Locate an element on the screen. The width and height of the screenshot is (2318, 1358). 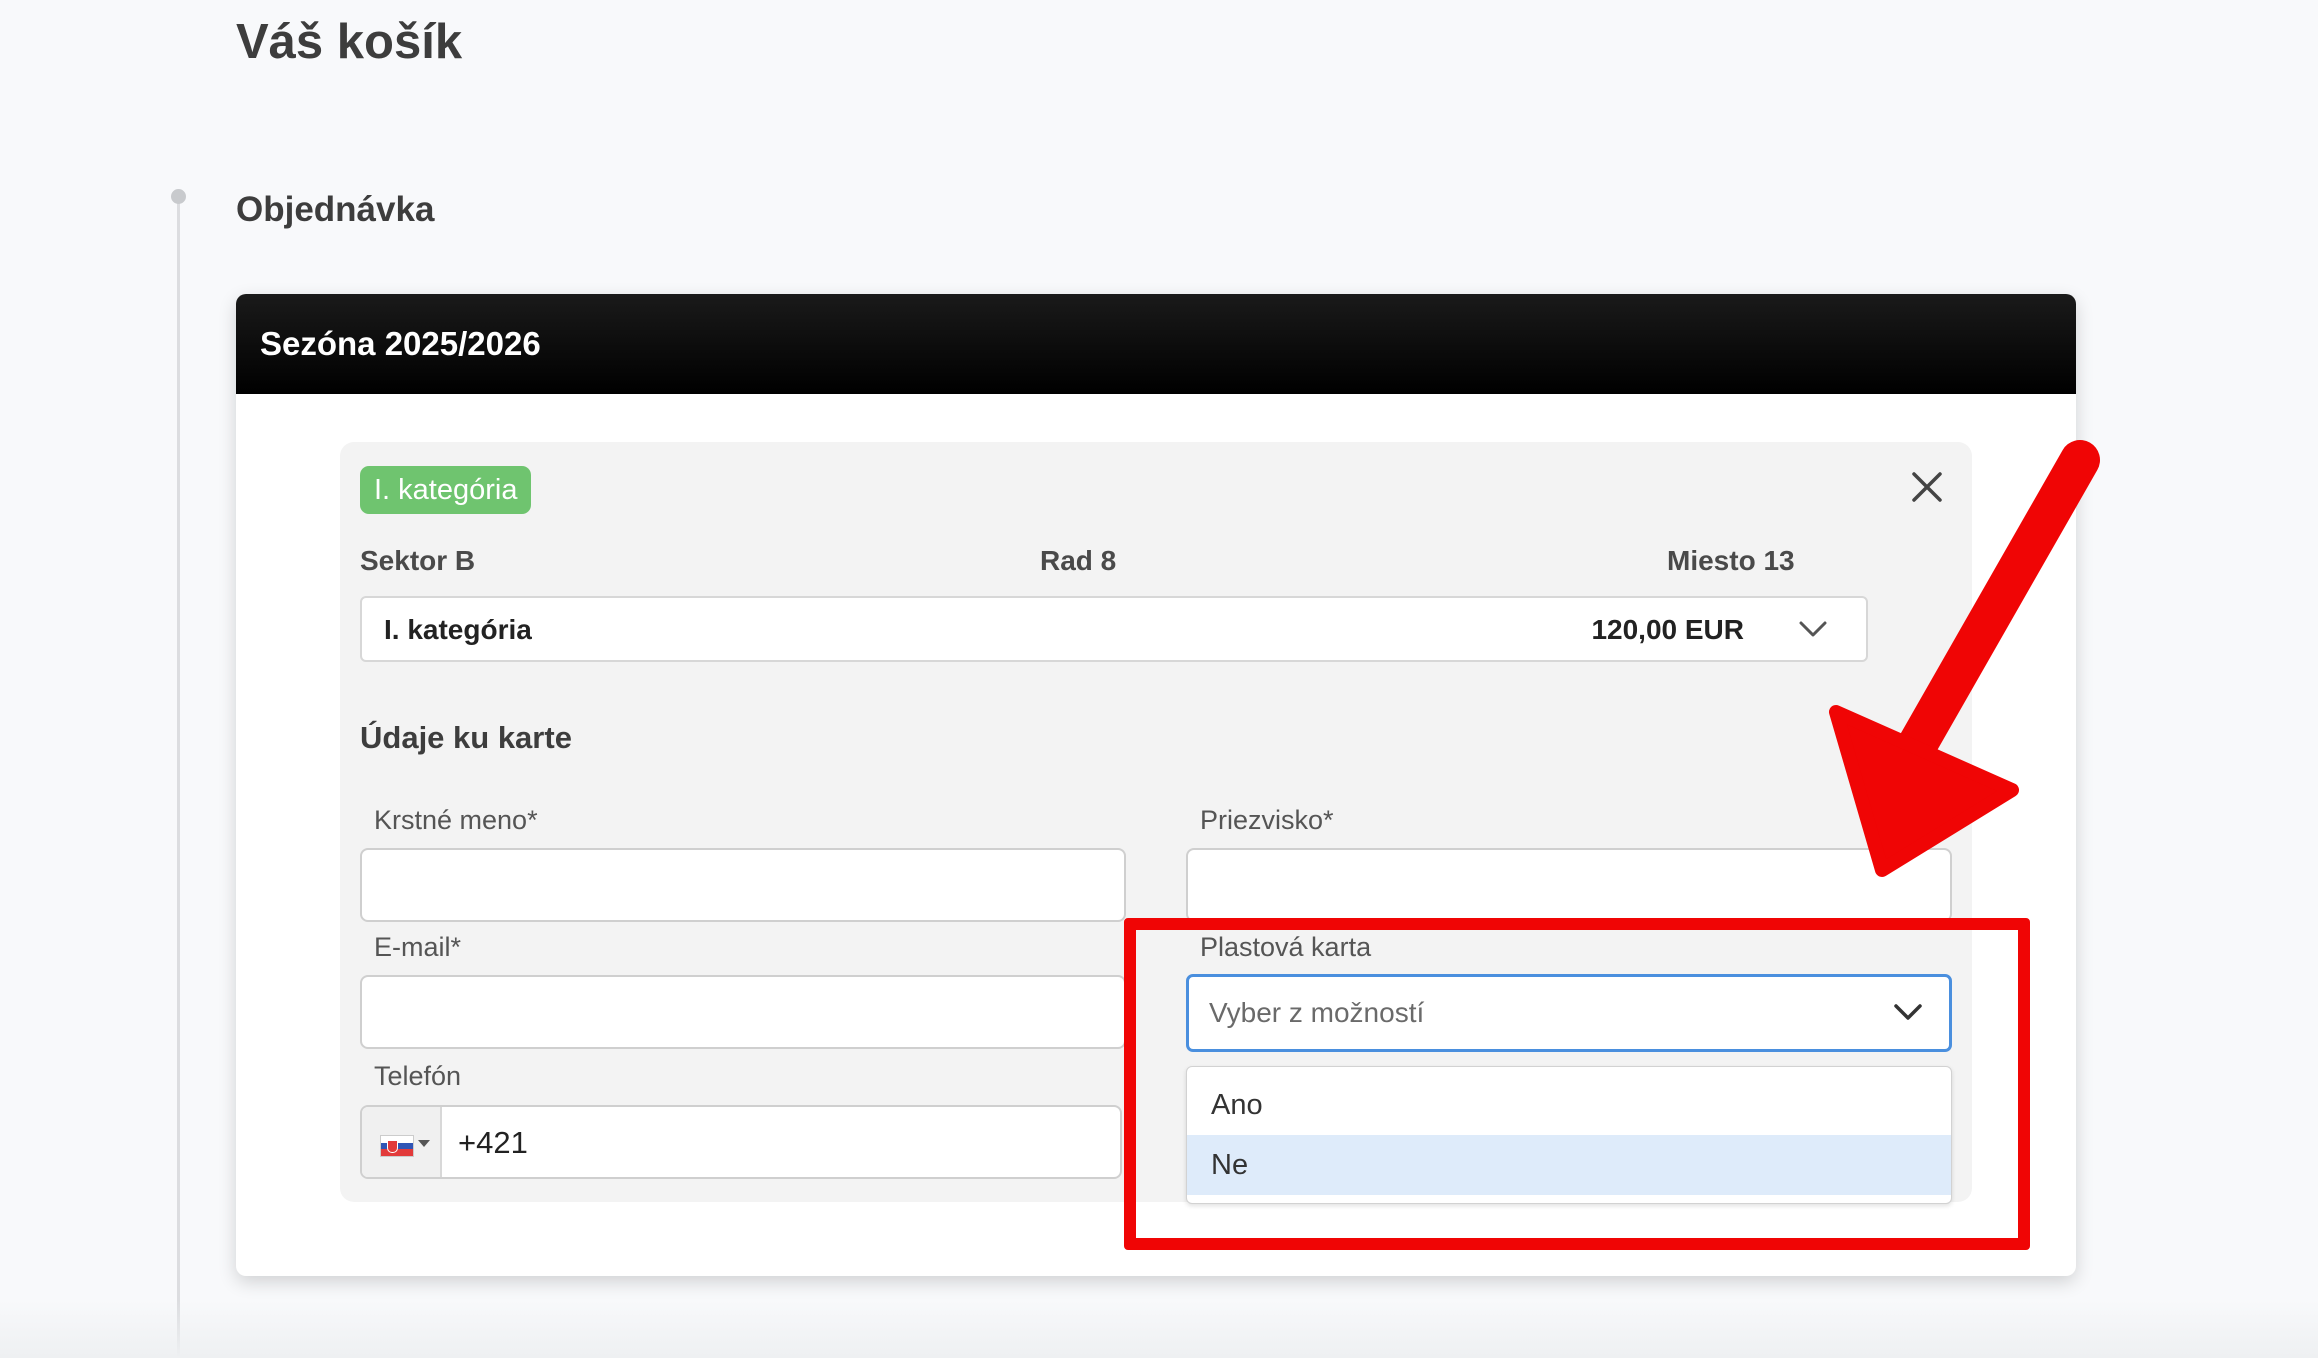
bottom-fade is located at coordinates (1159, 1329).